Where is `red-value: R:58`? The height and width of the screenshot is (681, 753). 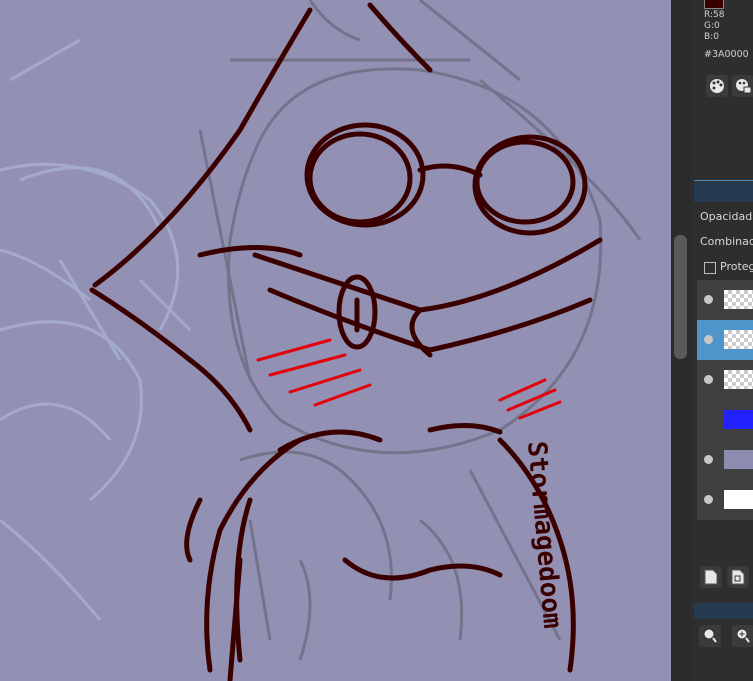 red-value: R:58 is located at coordinates (714, 15).